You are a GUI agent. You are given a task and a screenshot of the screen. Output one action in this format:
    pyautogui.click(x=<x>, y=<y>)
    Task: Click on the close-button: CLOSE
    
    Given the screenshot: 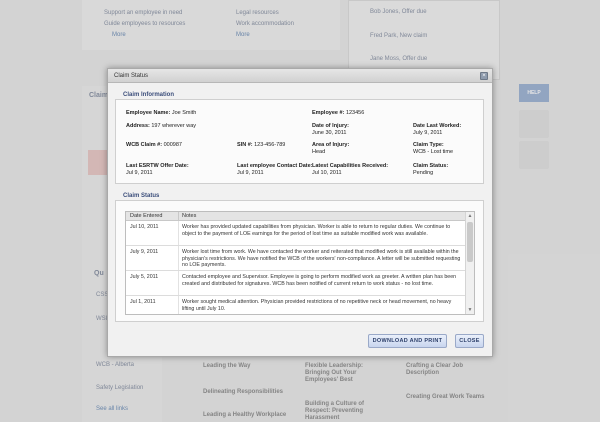 What is the action you would take?
    pyautogui.click(x=469, y=341)
    